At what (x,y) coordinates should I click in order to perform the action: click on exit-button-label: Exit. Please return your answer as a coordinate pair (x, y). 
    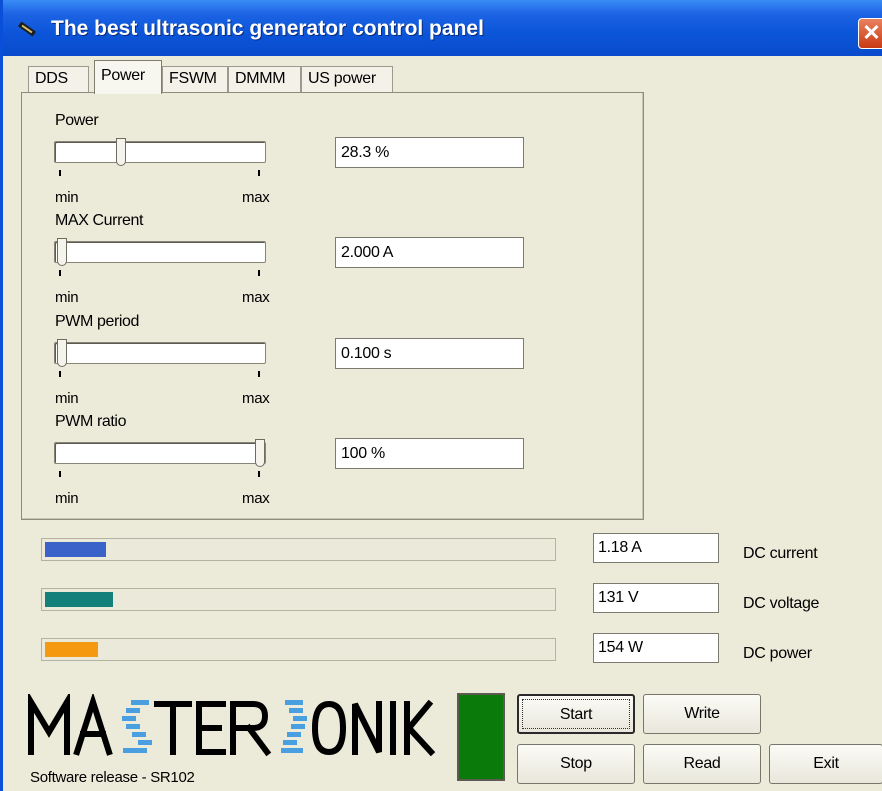
    Looking at the image, I should click on (826, 763).